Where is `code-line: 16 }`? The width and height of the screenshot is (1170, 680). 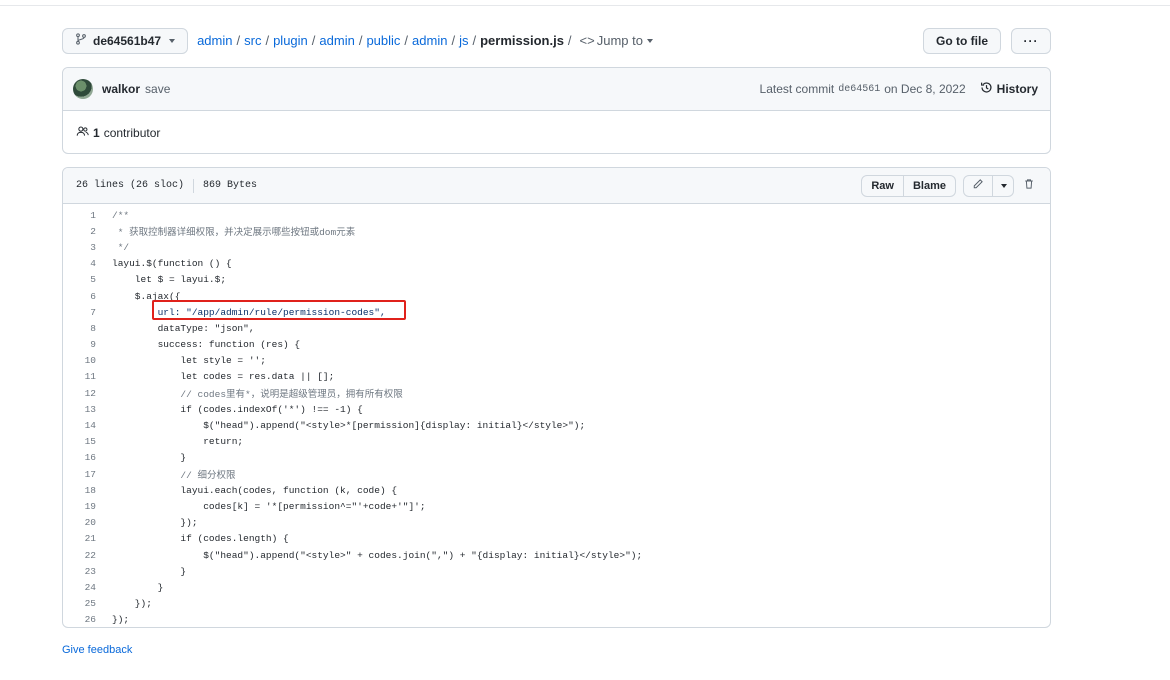 code-line: 16 } is located at coordinates (556, 458).